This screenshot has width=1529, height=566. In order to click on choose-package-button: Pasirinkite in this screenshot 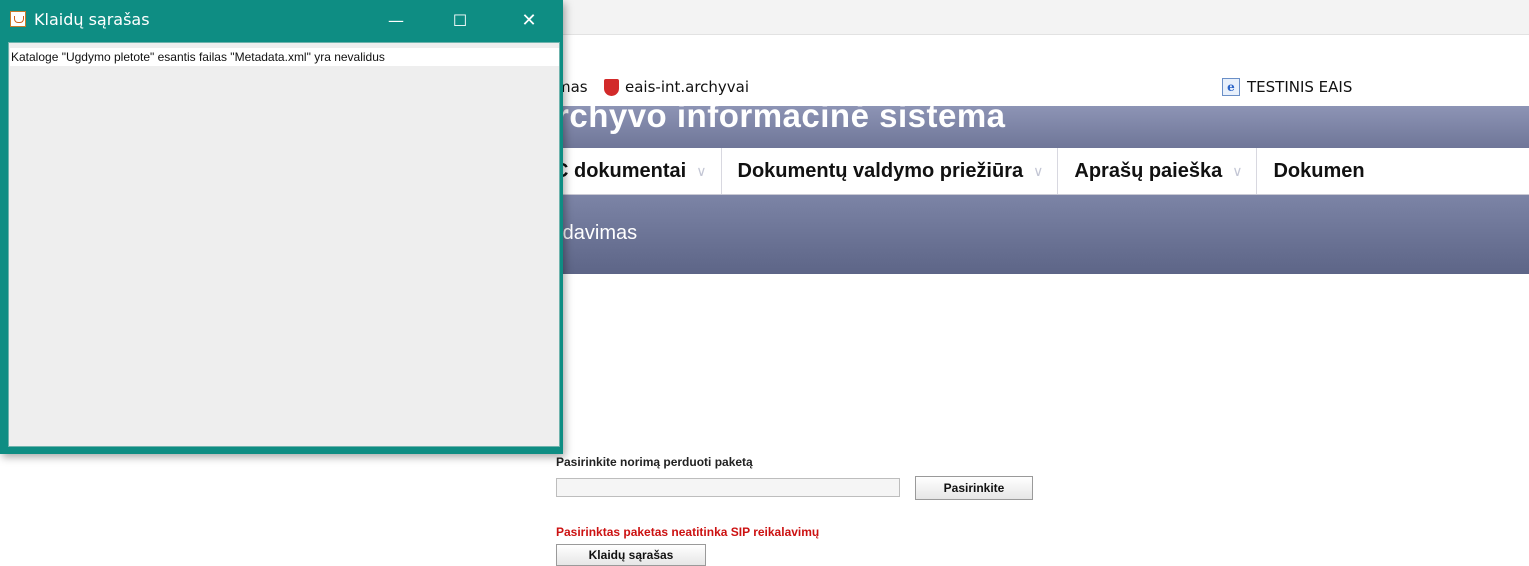, I will do `click(974, 488)`.